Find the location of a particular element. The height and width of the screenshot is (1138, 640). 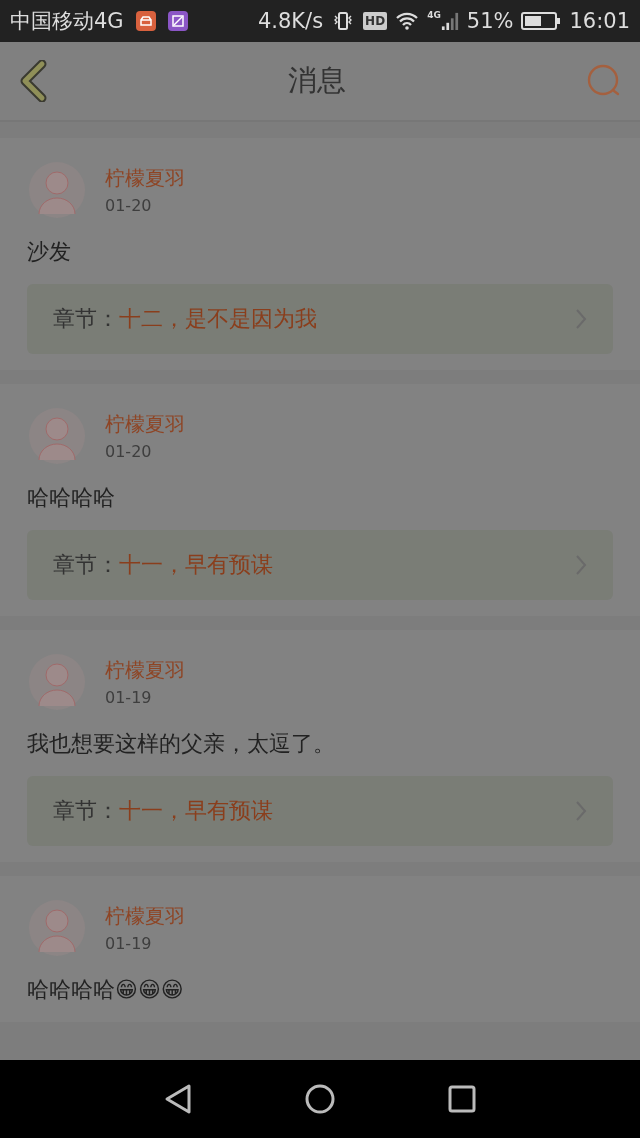

carrier-text: 中国移动4G is located at coordinates (67, 21).